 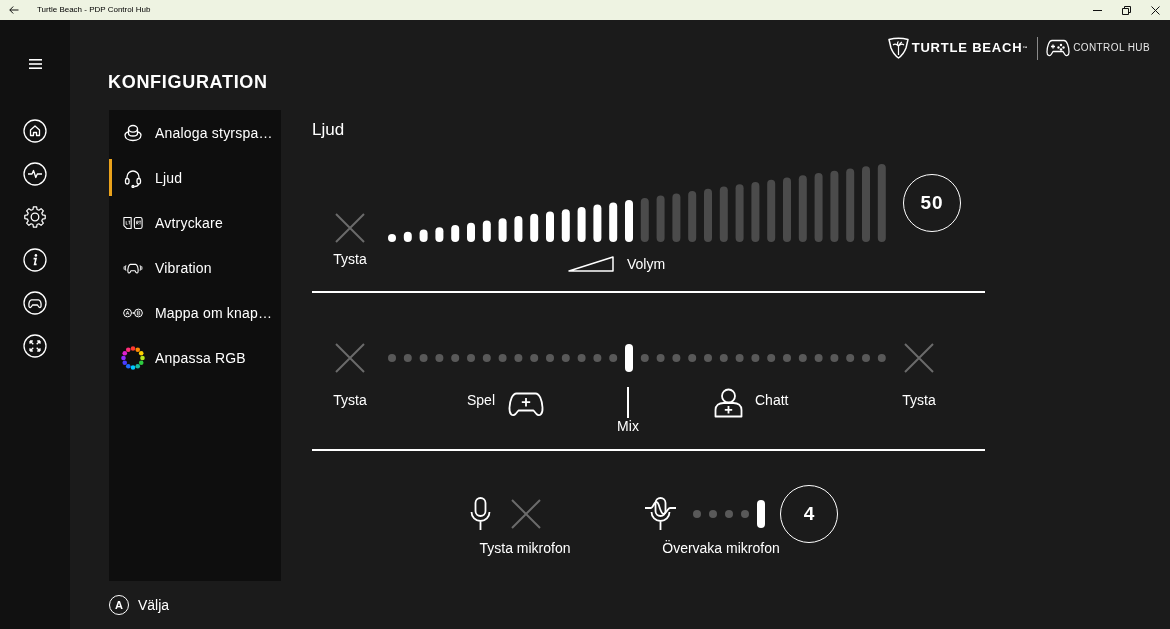 I want to click on sidebar-item: Vibration, so click(x=195, y=267).